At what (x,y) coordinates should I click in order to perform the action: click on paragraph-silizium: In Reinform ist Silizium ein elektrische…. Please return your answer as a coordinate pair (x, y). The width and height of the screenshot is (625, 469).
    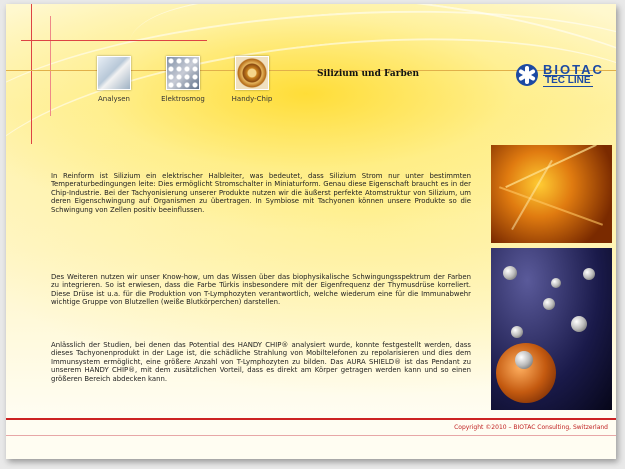
    Looking at the image, I should click on (261, 193).